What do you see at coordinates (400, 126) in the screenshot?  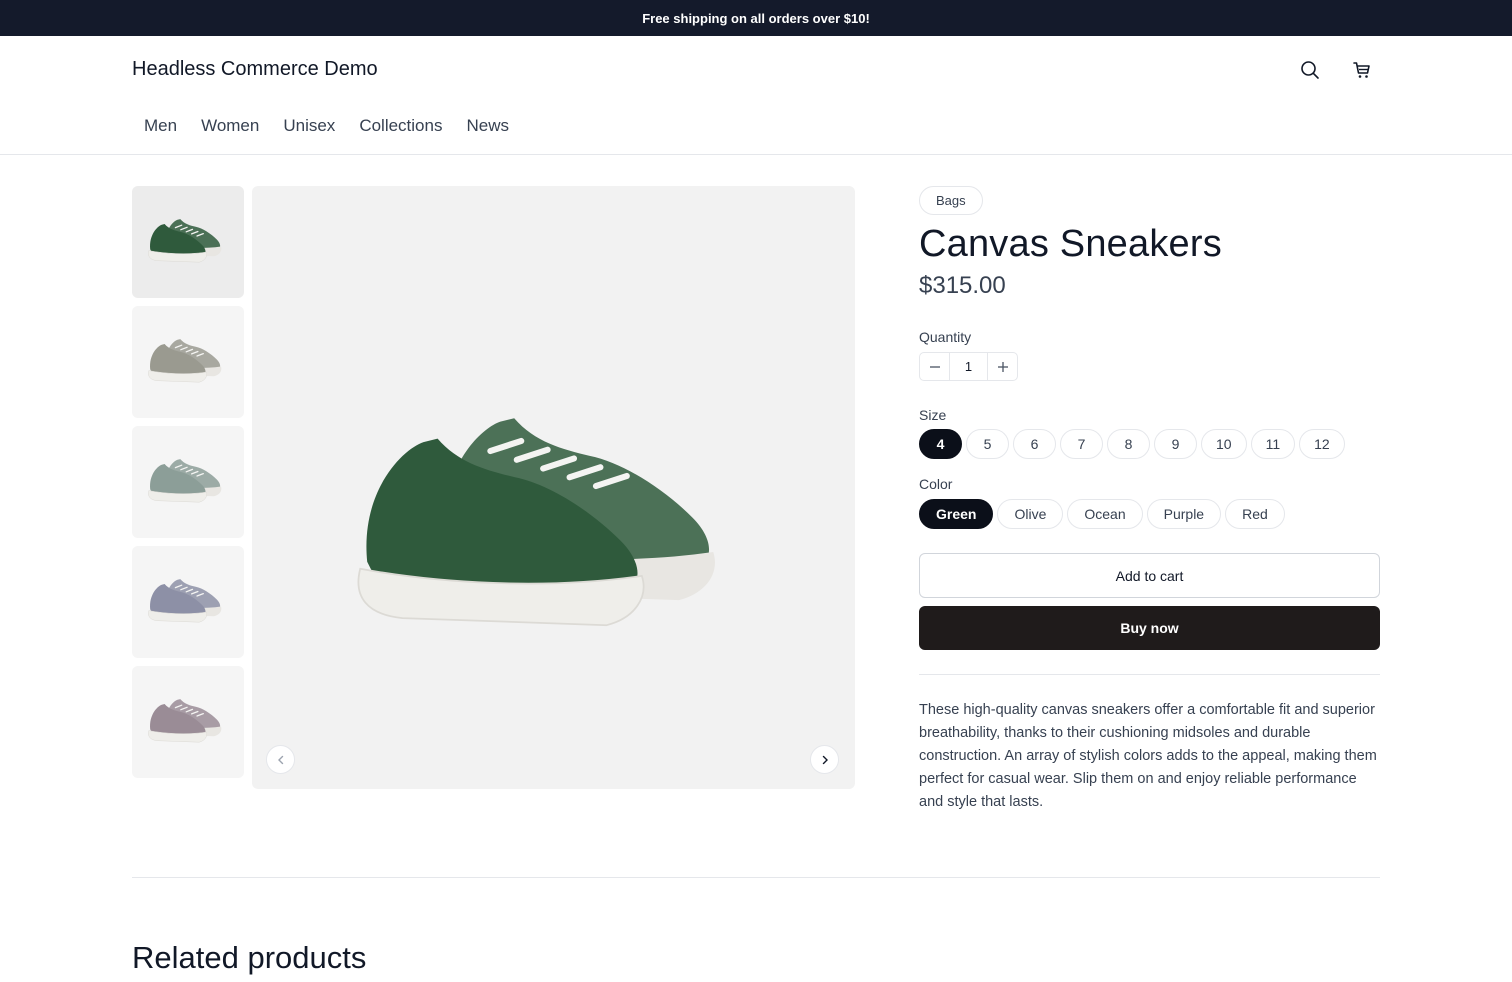 I see `nav-link-collections: Collections` at bounding box center [400, 126].